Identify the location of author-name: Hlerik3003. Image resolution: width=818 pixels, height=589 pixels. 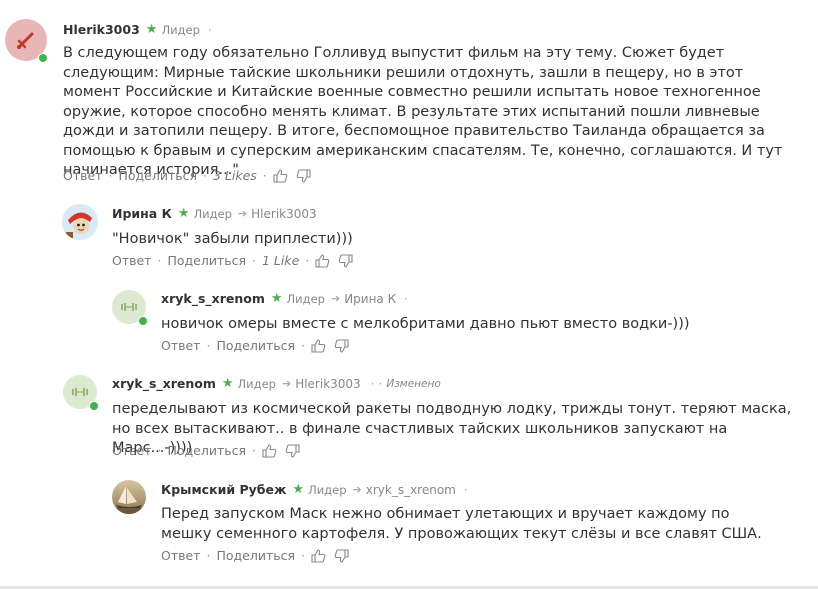
(101, 30).